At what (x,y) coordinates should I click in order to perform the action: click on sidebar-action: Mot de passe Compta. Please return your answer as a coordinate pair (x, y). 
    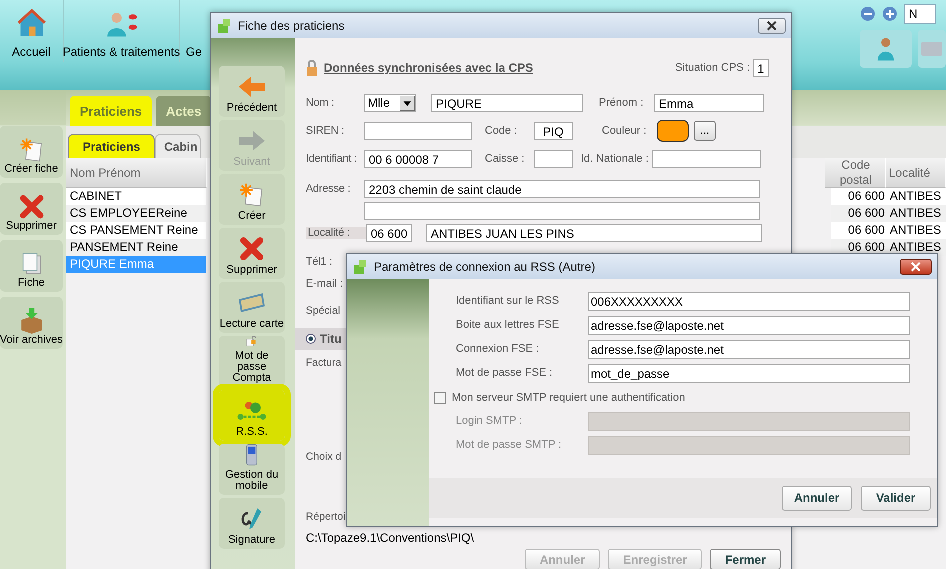
    Looking at the image, I should click on (252, 361).